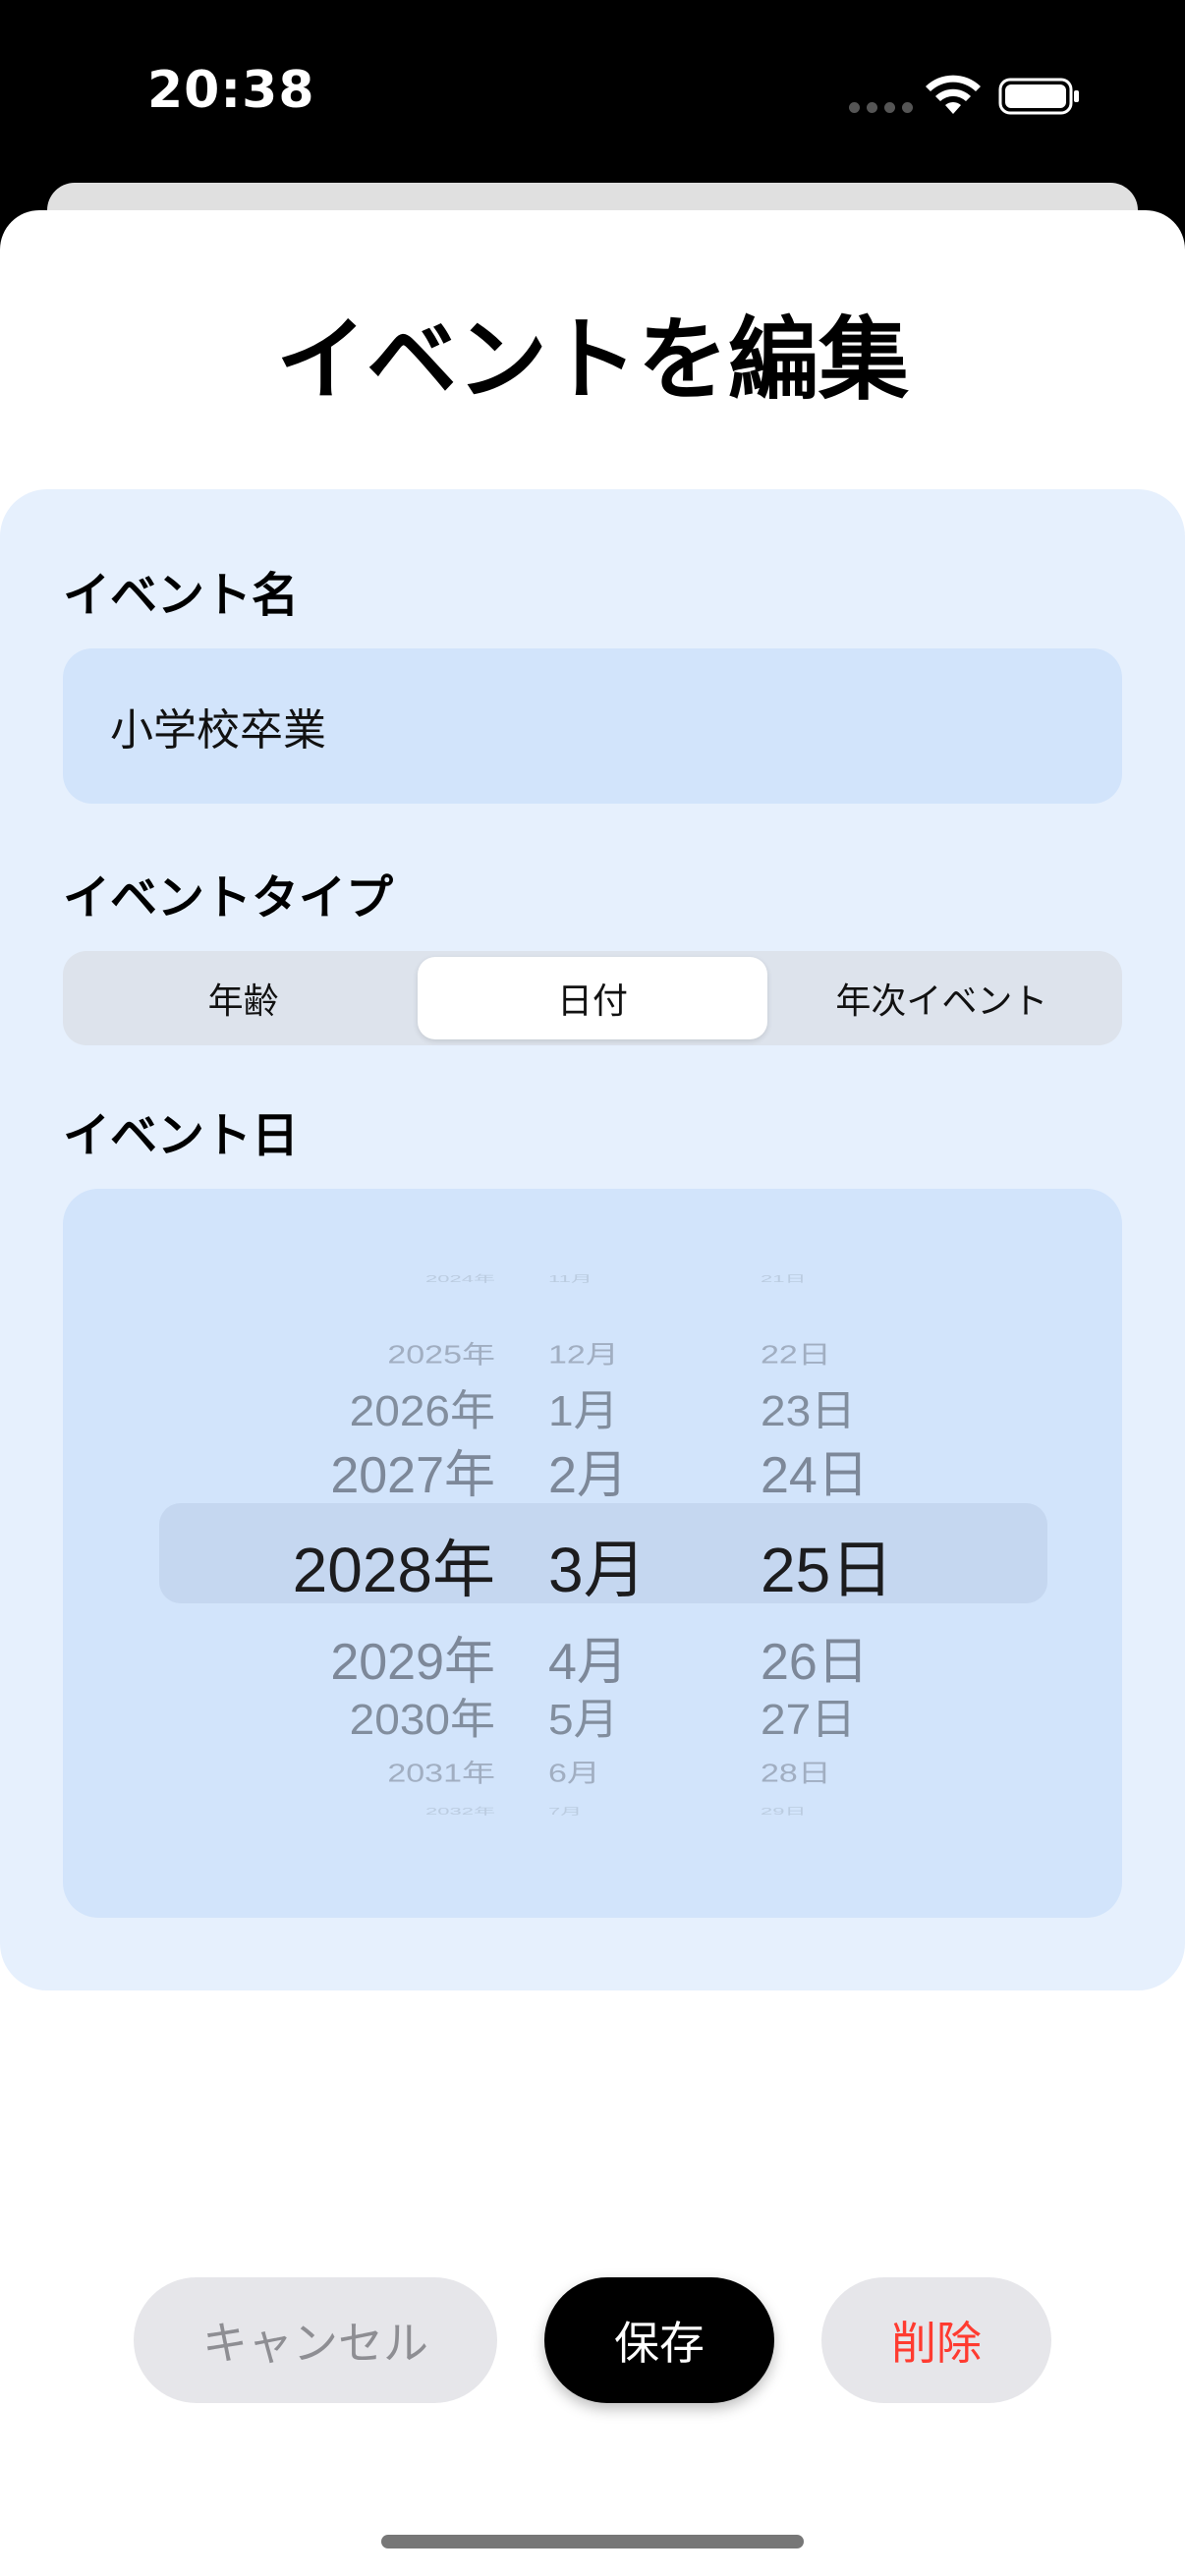 The height and width of the screenshot is (2576, 1185). I want to click on day-option: 27日, so click(809, 1717).